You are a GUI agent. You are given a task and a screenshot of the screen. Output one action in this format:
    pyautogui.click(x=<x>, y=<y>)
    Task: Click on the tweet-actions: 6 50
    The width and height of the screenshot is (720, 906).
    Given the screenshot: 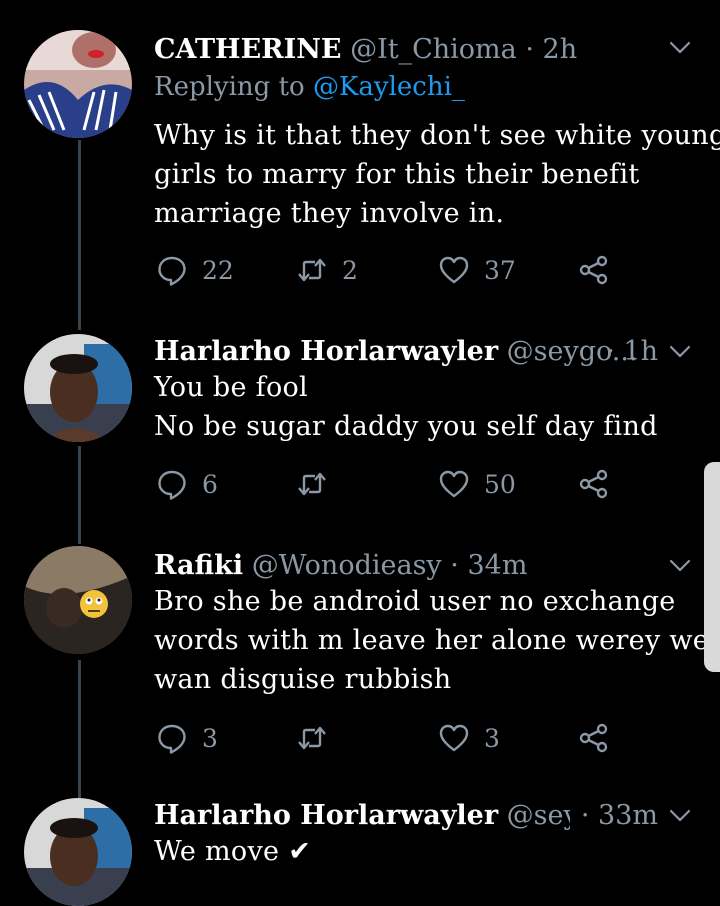 What is the action you would take?
    pyautogui.click(x=389, y=484)
    